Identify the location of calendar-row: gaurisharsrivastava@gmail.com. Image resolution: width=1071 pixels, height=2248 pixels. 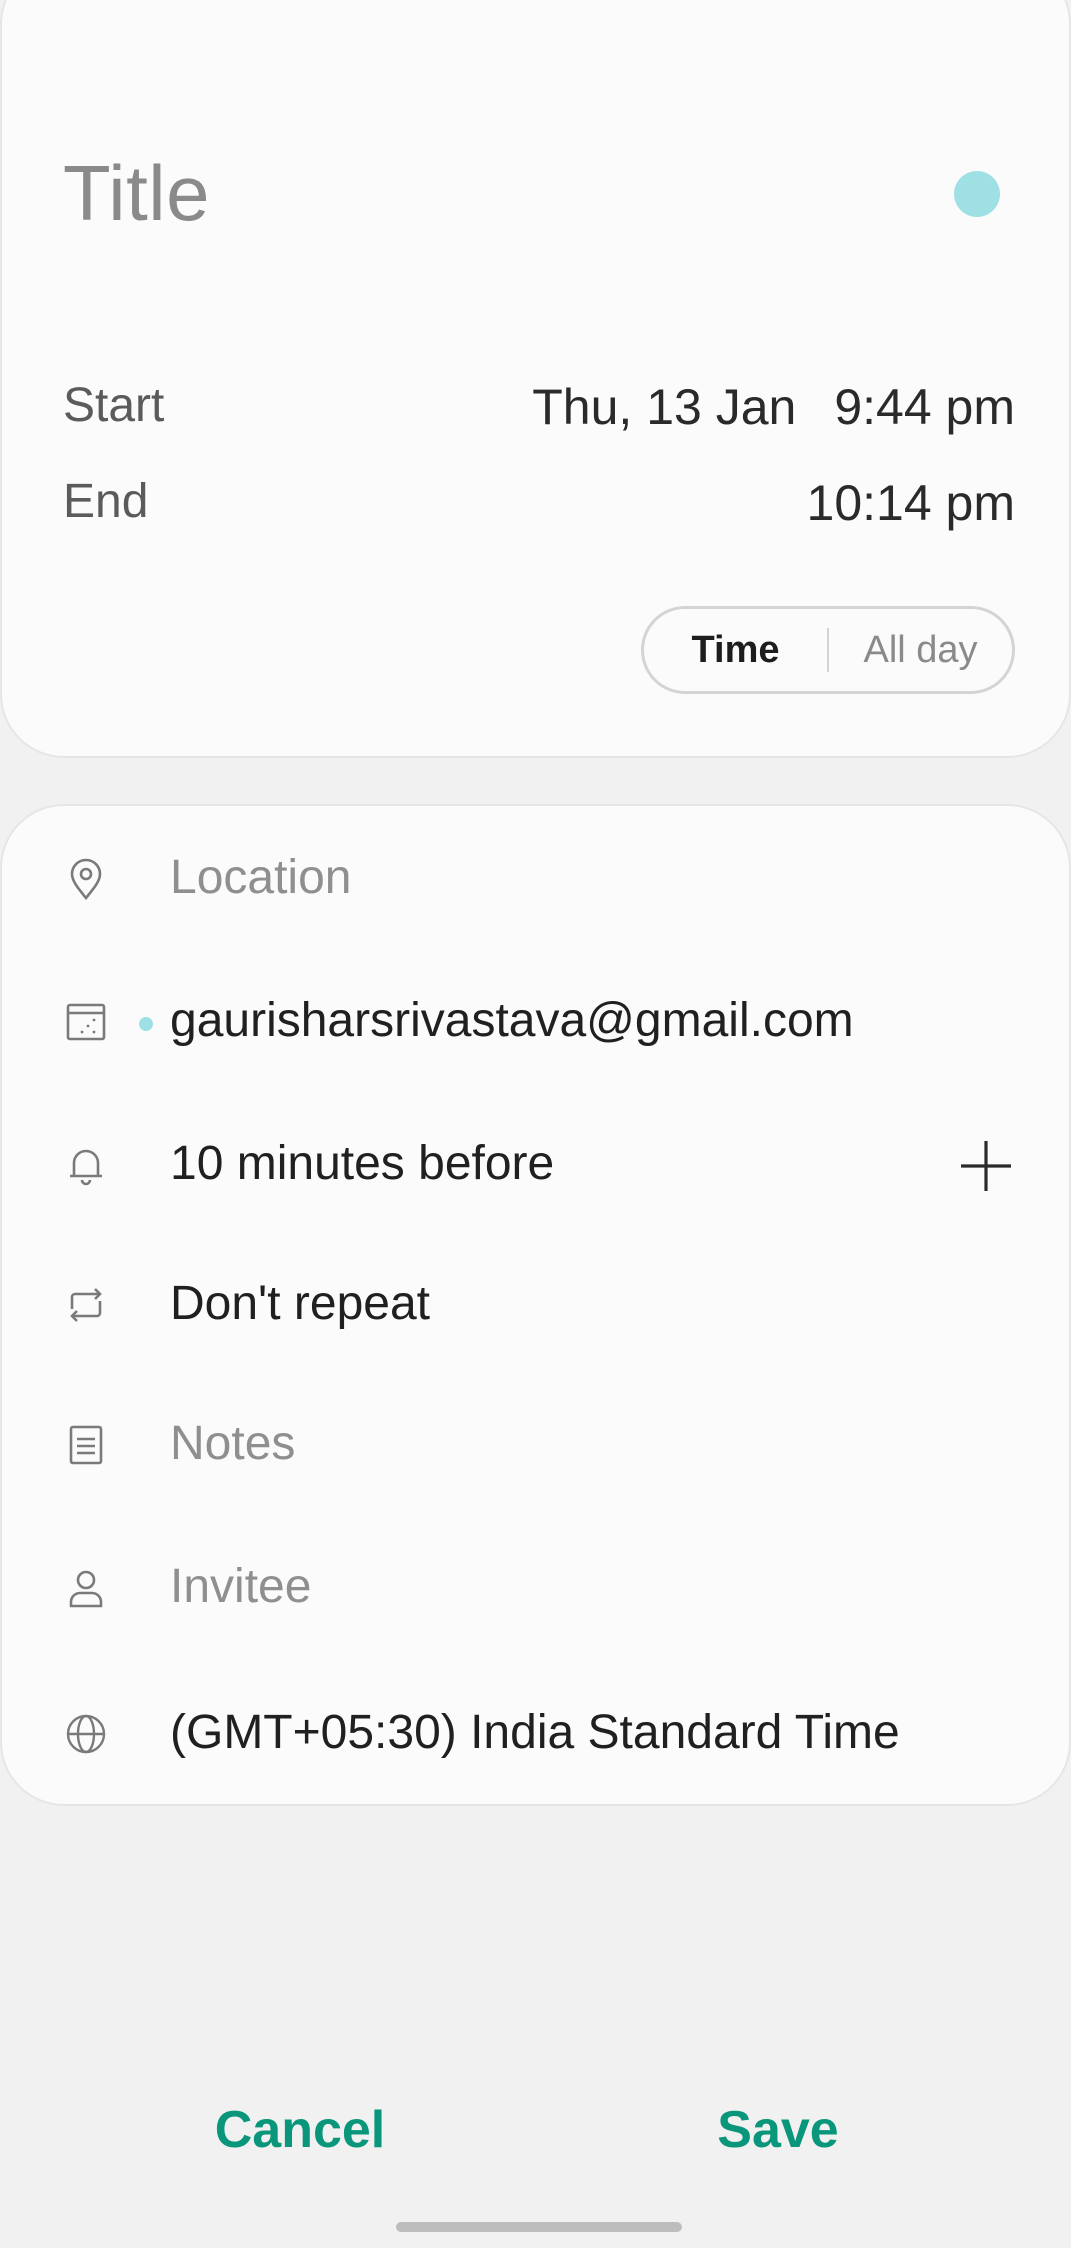
(536, 1022).